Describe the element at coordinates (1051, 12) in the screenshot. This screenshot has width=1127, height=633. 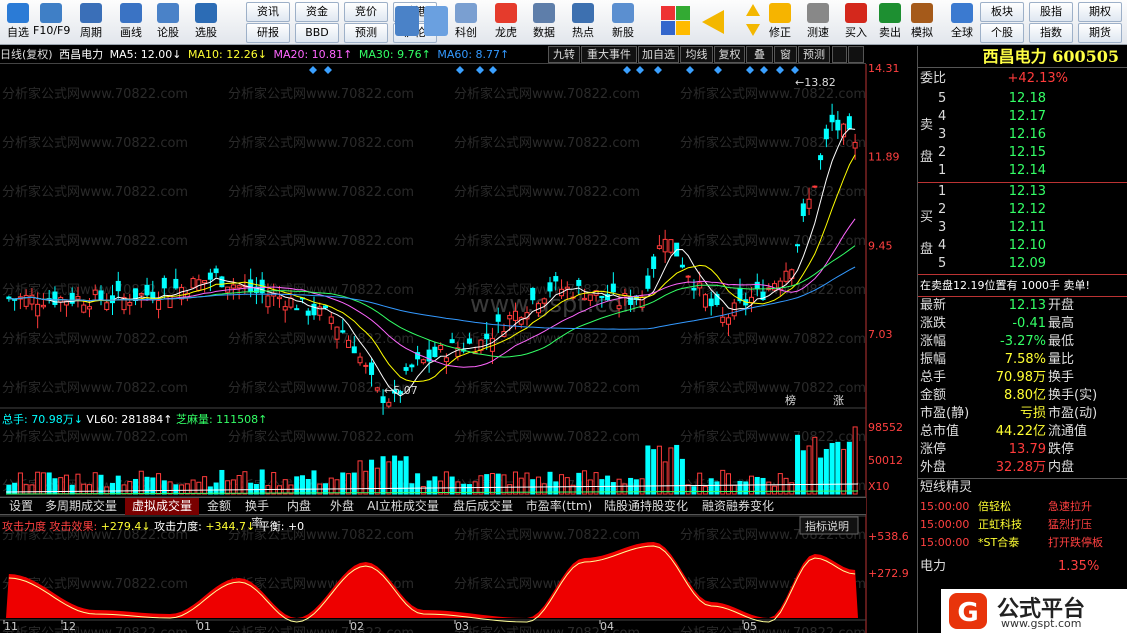
I see `toolbar-right-button: 股指` at that location.